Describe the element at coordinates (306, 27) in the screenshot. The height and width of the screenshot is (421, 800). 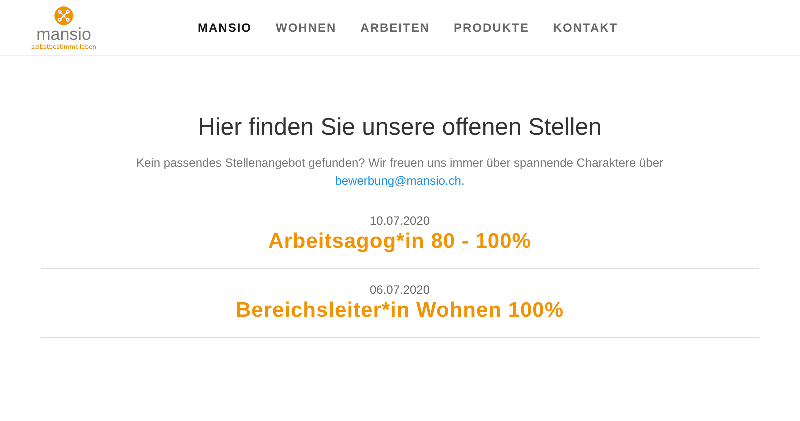
I see `nav-link: WOHNEN` at that location.